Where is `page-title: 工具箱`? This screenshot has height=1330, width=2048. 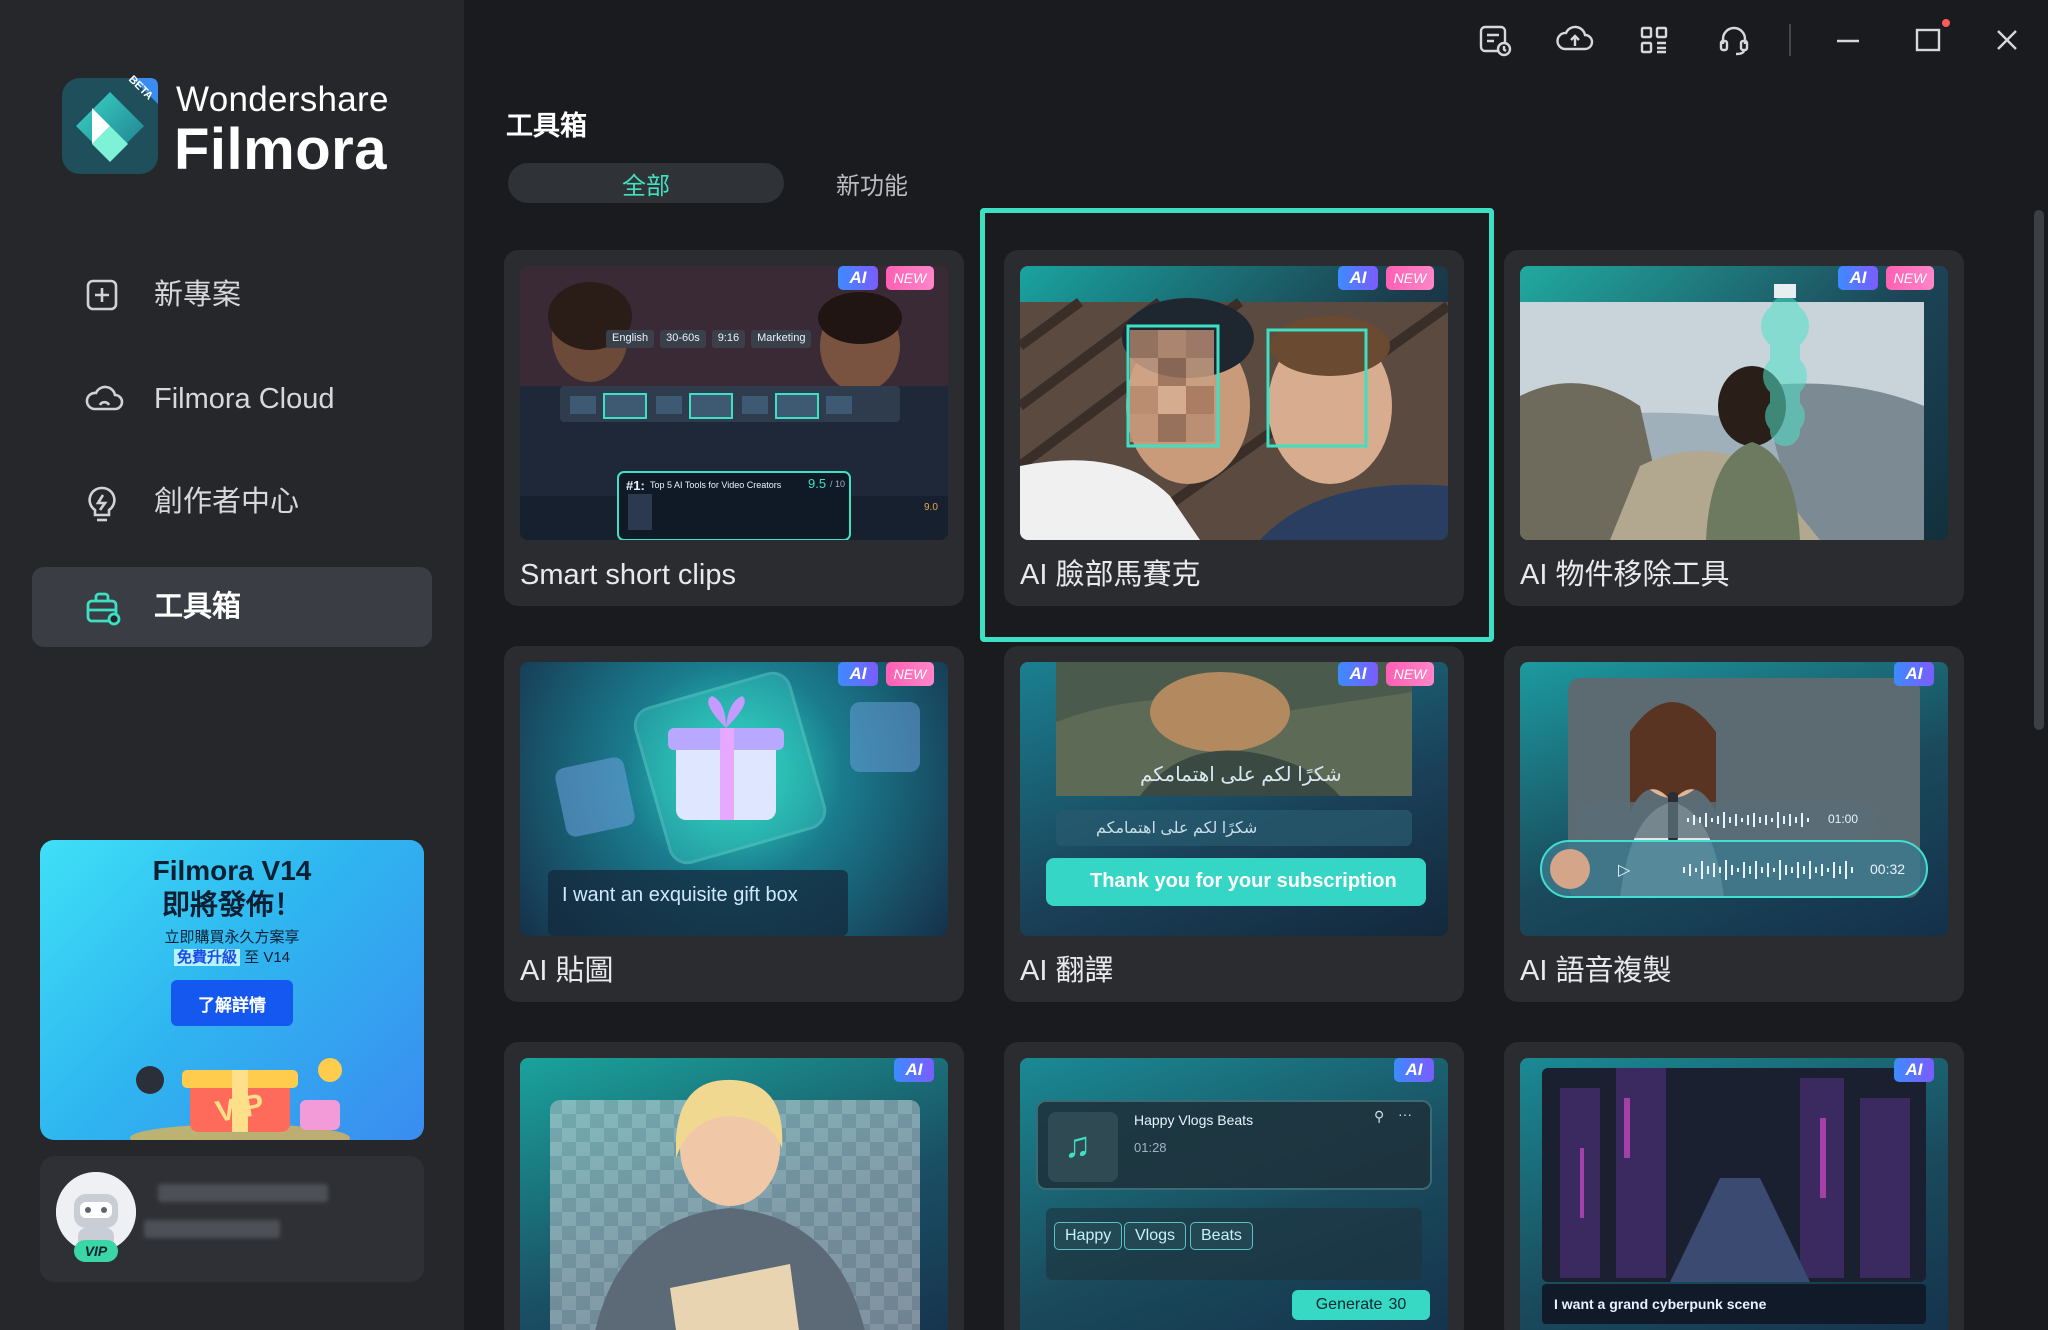 page-title: 工具箱 is located at coordinates (546, 126).